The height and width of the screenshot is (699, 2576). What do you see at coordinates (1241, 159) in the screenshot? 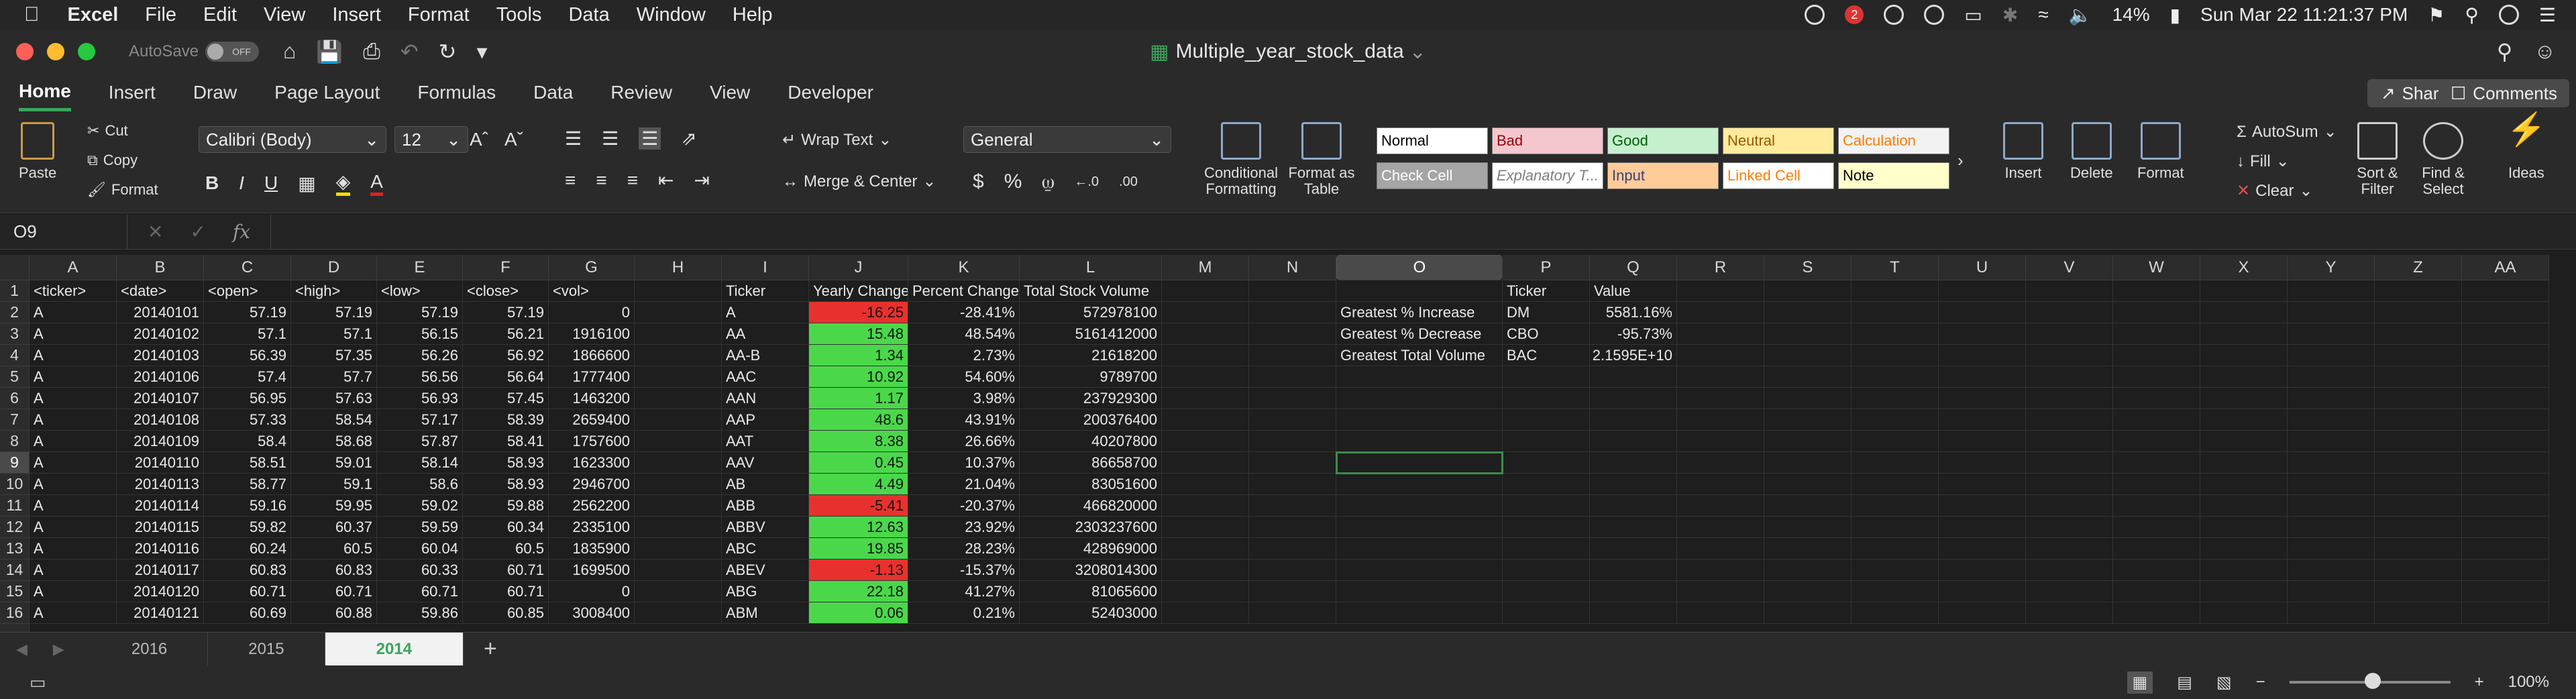
I see `conditional-formatting-button: Conditional Formatting` at bounding box center [1241, 159].